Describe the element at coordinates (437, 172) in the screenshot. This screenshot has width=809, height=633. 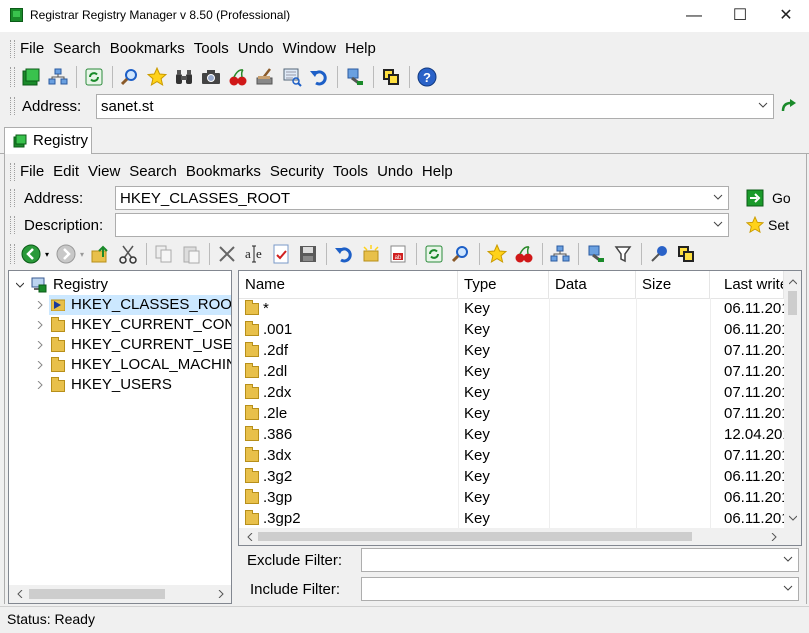
I see `submenu-help: Help` at that location.